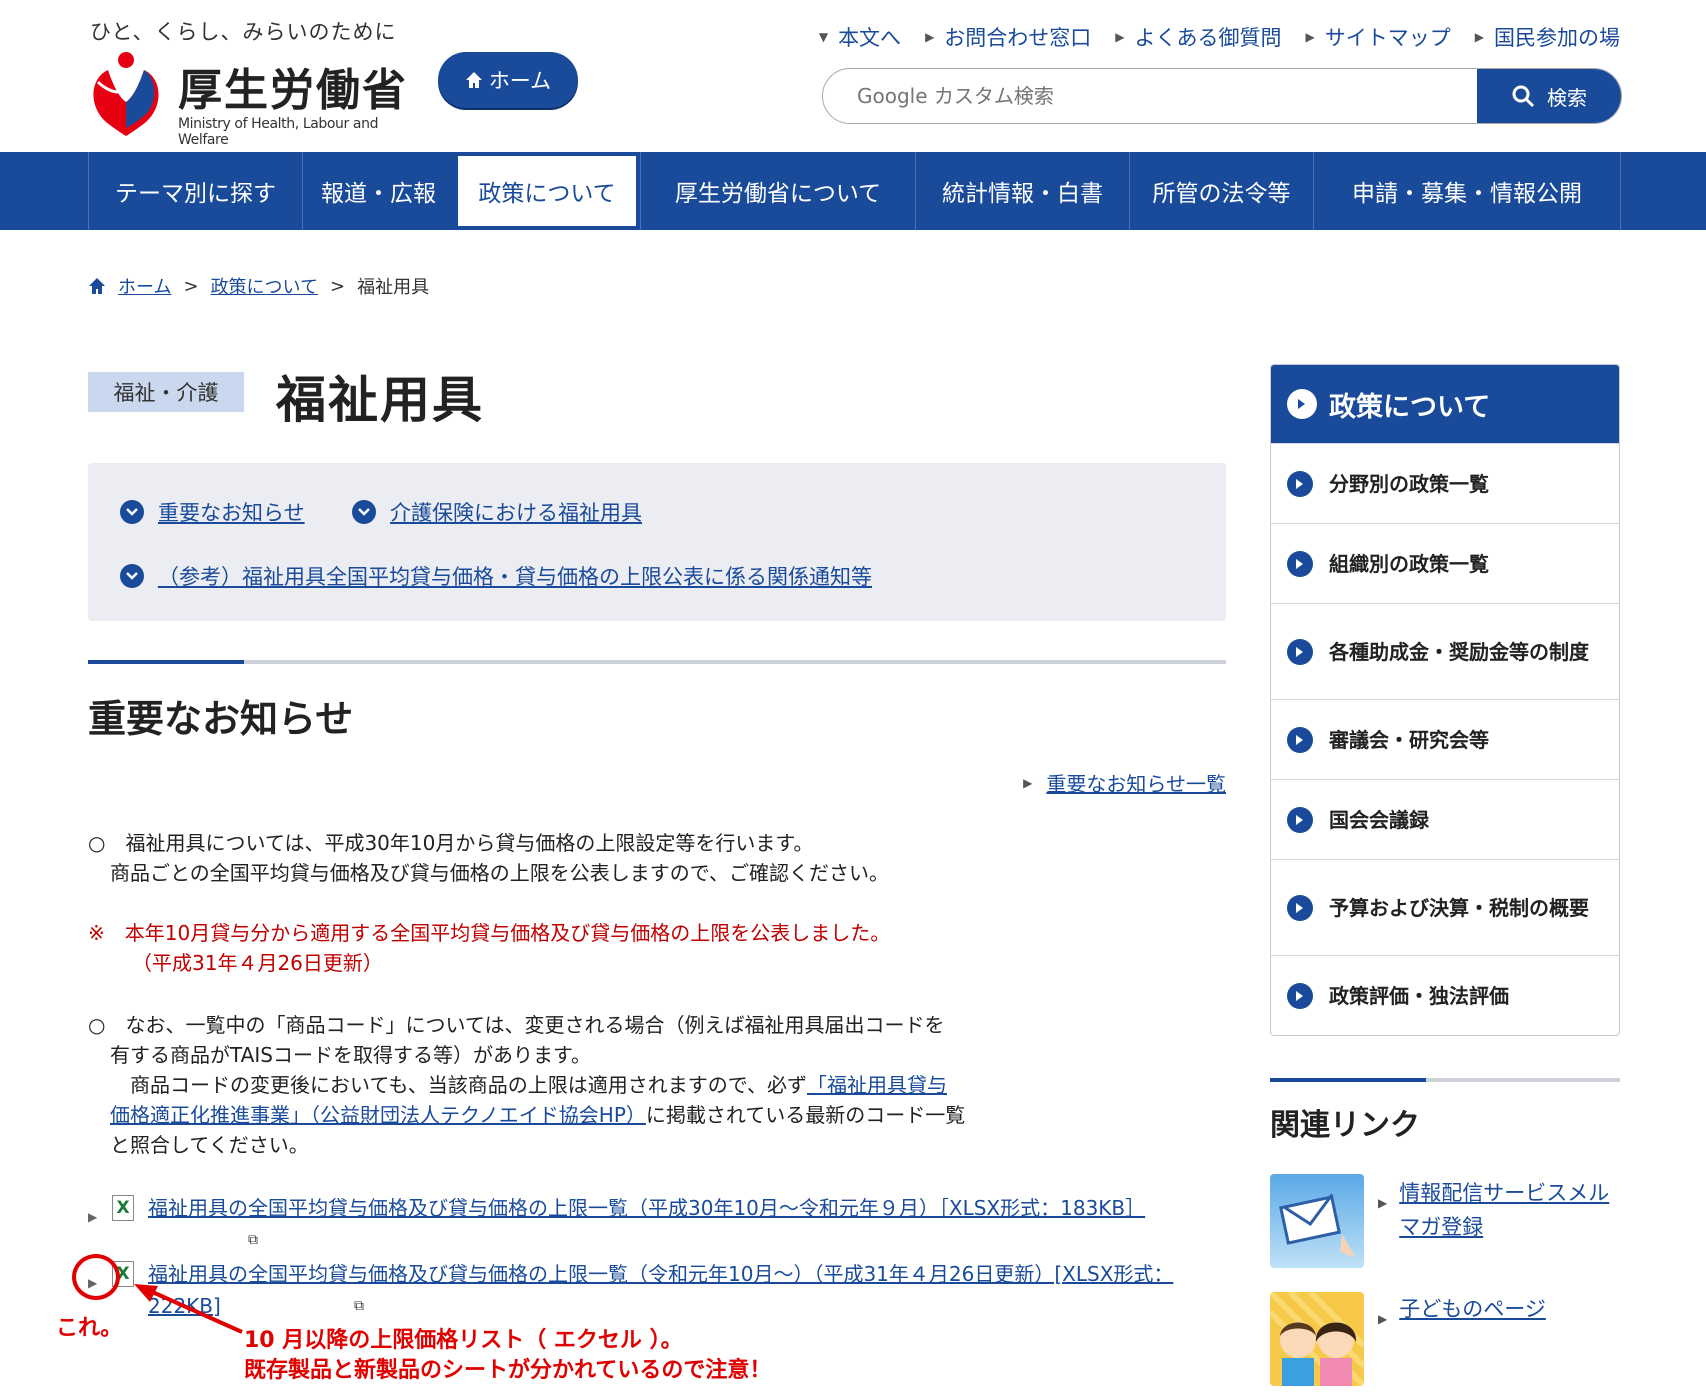  Describe the element at coordinates (1445, 404) in the screenshot. I see `sidebar-title: 政策について` at that location.